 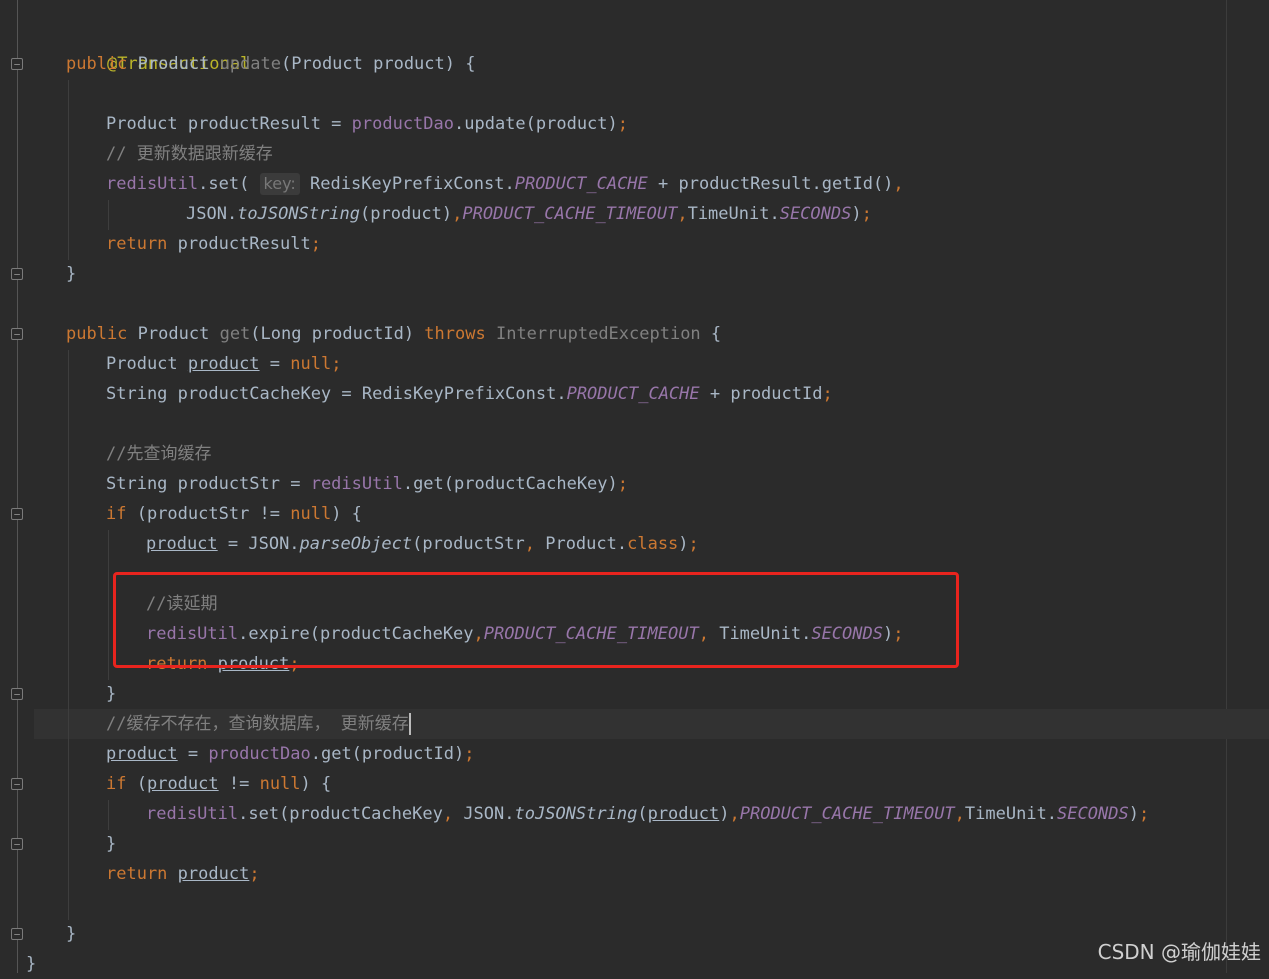 I want to click on code-line: if (productStr != null) {, so click(x=234, y=514).